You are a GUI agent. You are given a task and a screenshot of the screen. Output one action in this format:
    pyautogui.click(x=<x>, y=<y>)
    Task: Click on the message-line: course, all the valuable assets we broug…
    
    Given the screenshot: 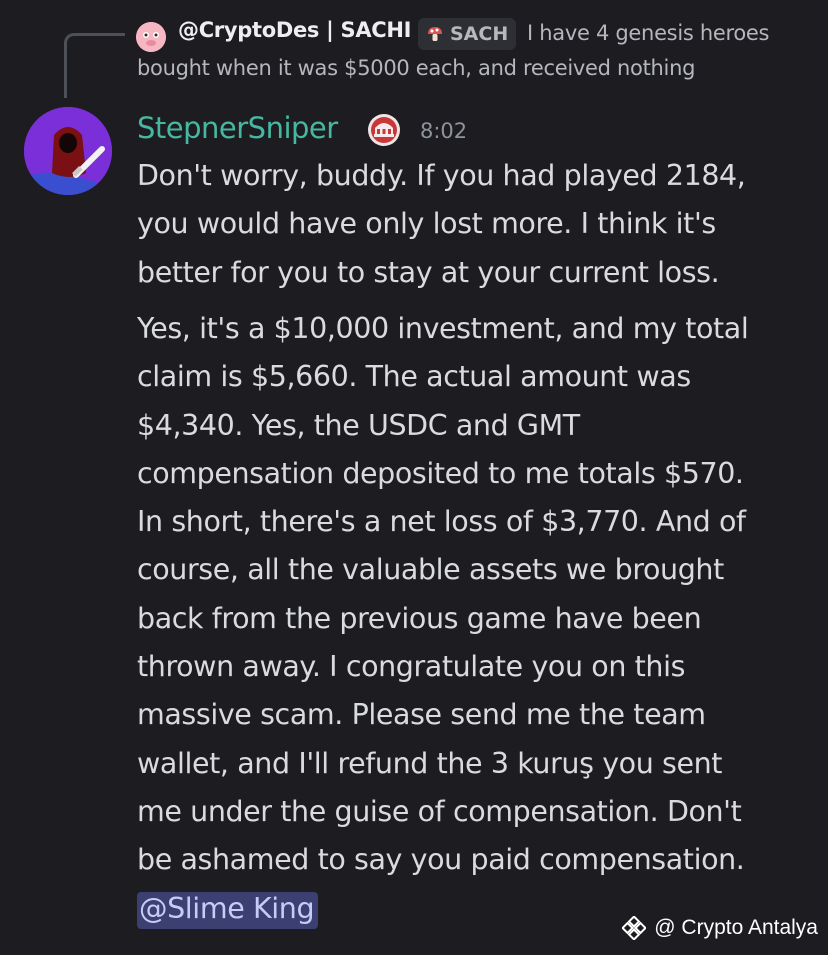 What is the action you would take?
    pyautogui.click(x=430, y=570)
    